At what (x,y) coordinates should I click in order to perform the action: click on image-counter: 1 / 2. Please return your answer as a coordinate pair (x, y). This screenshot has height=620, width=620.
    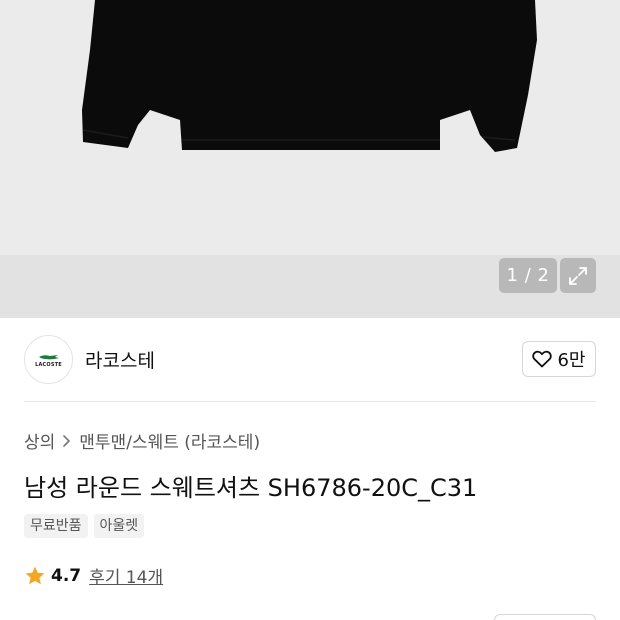
    Looking at the image, I should click on (528, 275).